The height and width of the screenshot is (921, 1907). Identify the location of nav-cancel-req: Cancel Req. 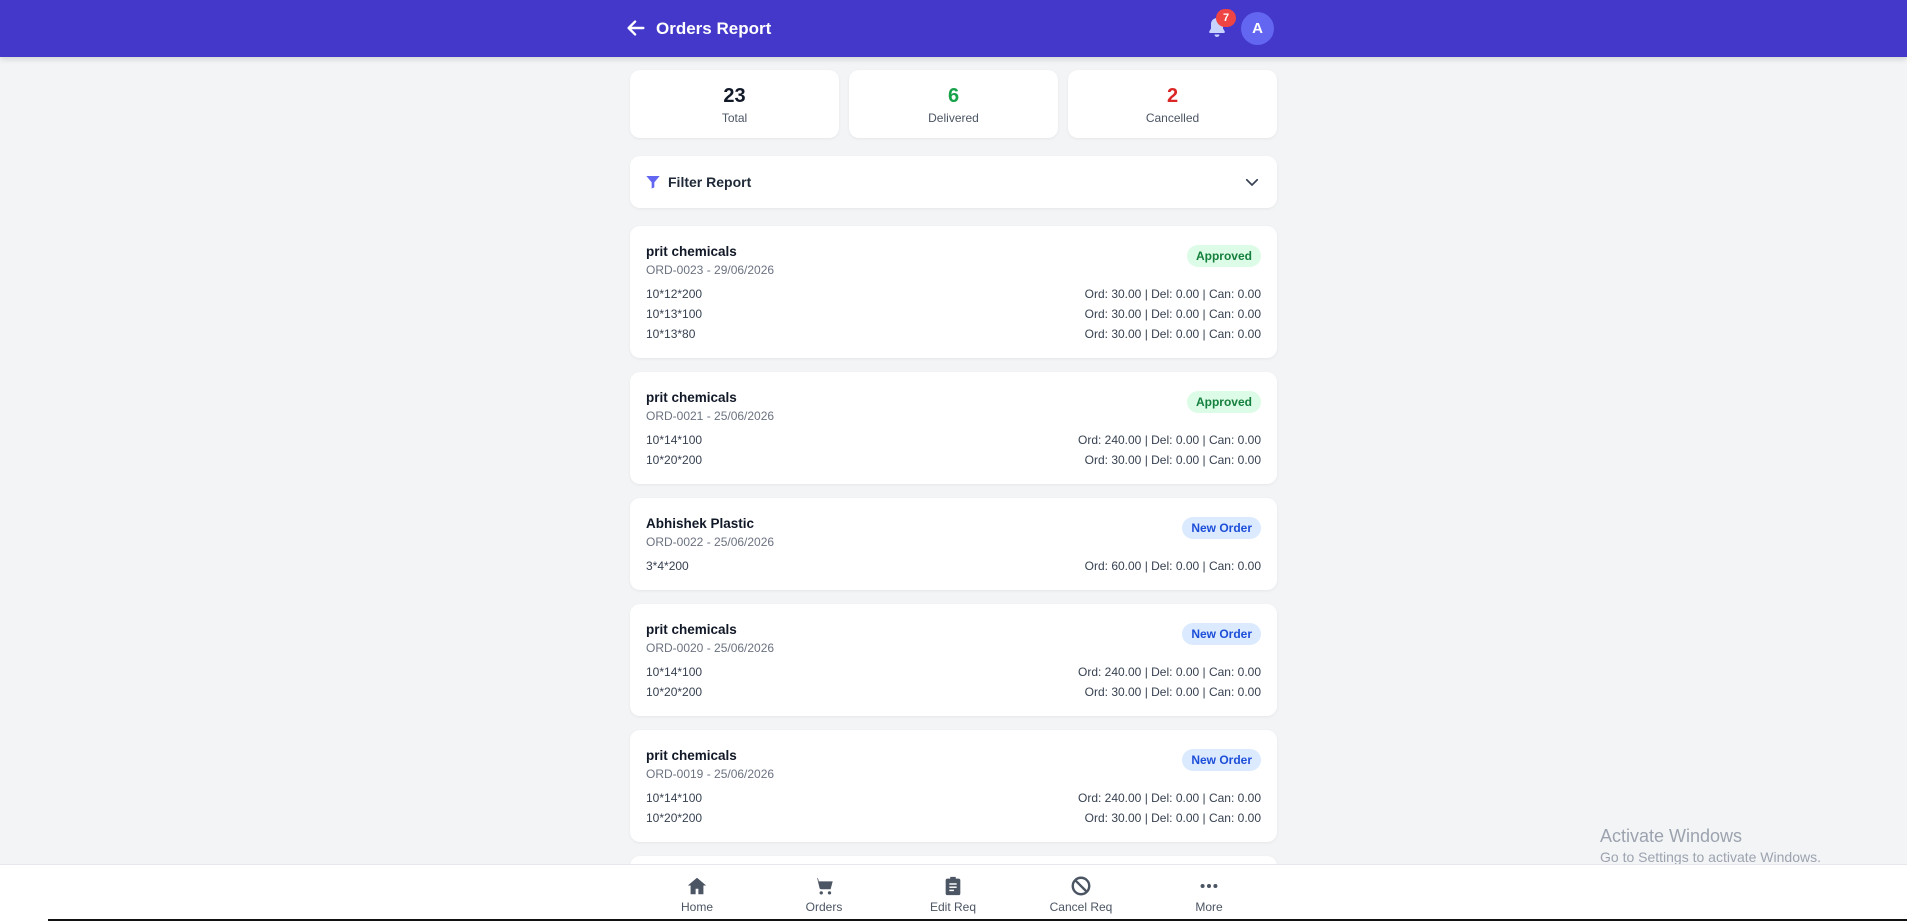
(1081, 895).